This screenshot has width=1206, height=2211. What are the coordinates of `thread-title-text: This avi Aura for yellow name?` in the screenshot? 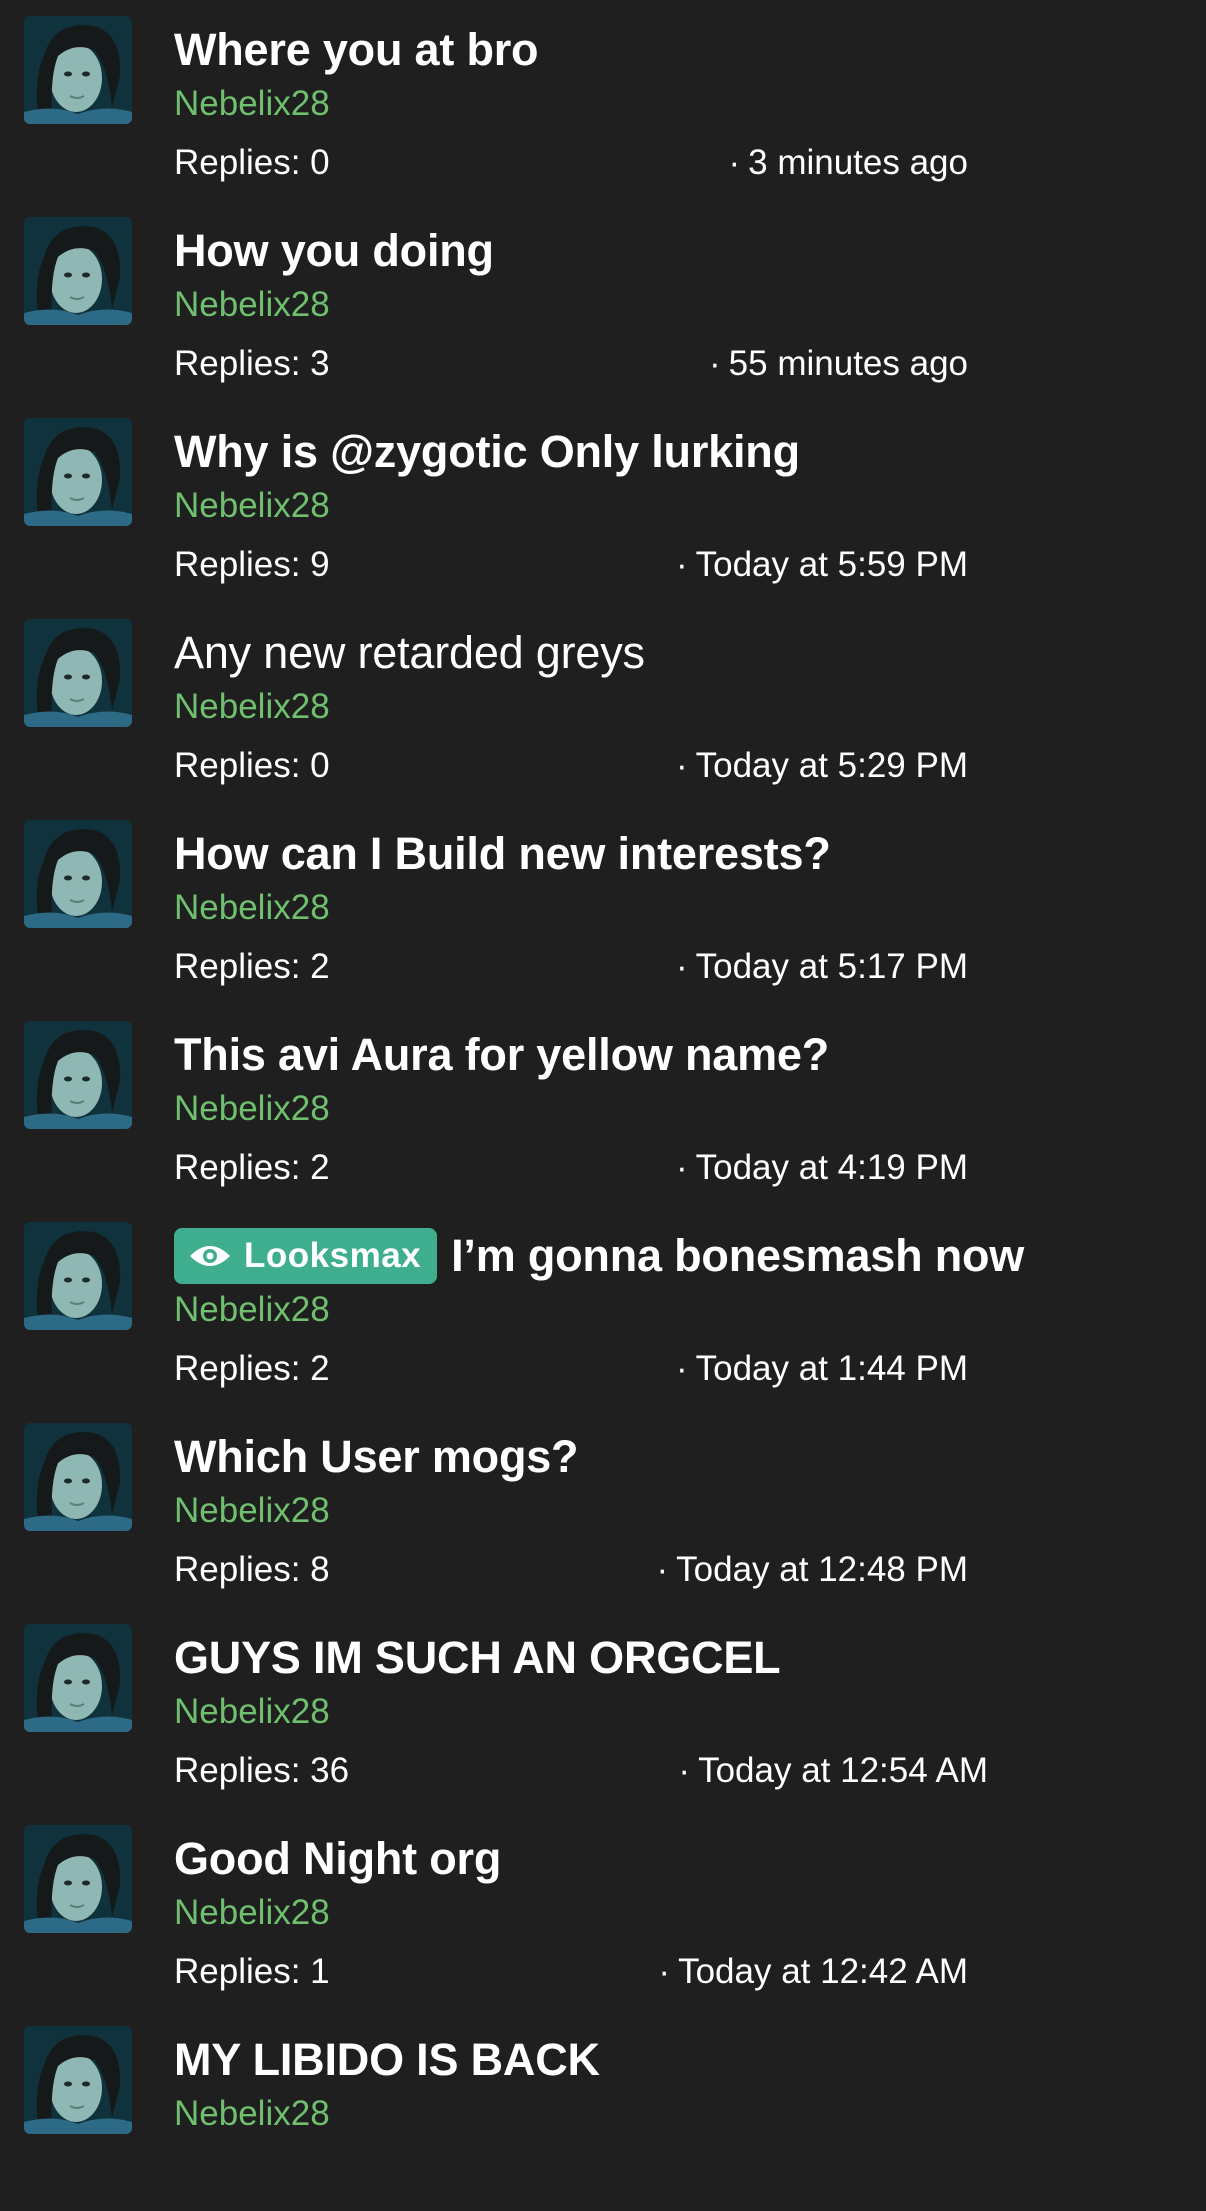 It's located at (501, 1055).